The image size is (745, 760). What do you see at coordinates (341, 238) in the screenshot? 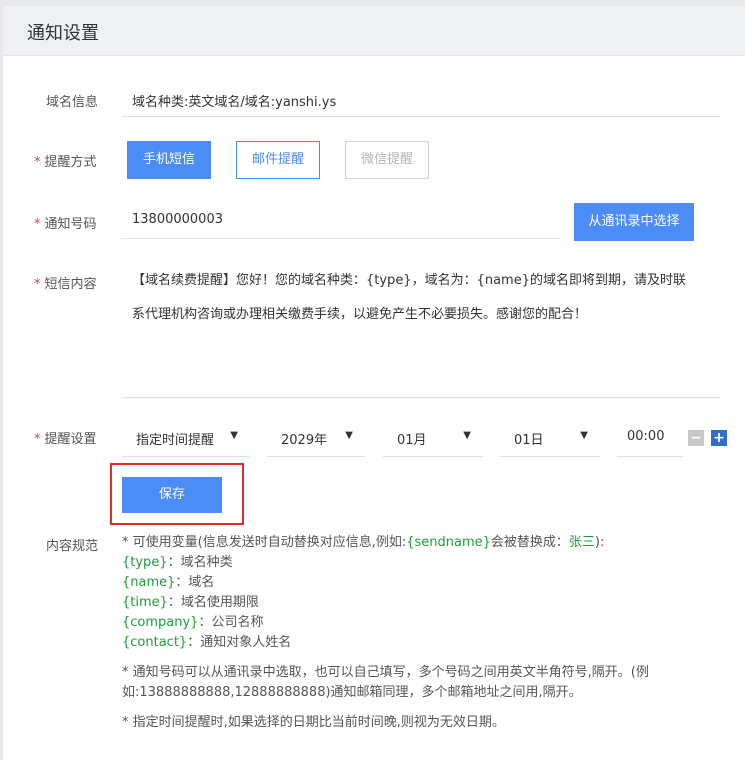
I see `notify-number-underline` at bounding box center [341, 238].